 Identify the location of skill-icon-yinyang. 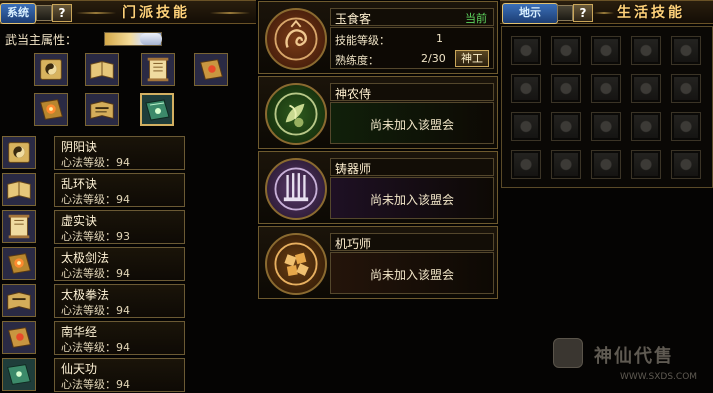
(19, 152).